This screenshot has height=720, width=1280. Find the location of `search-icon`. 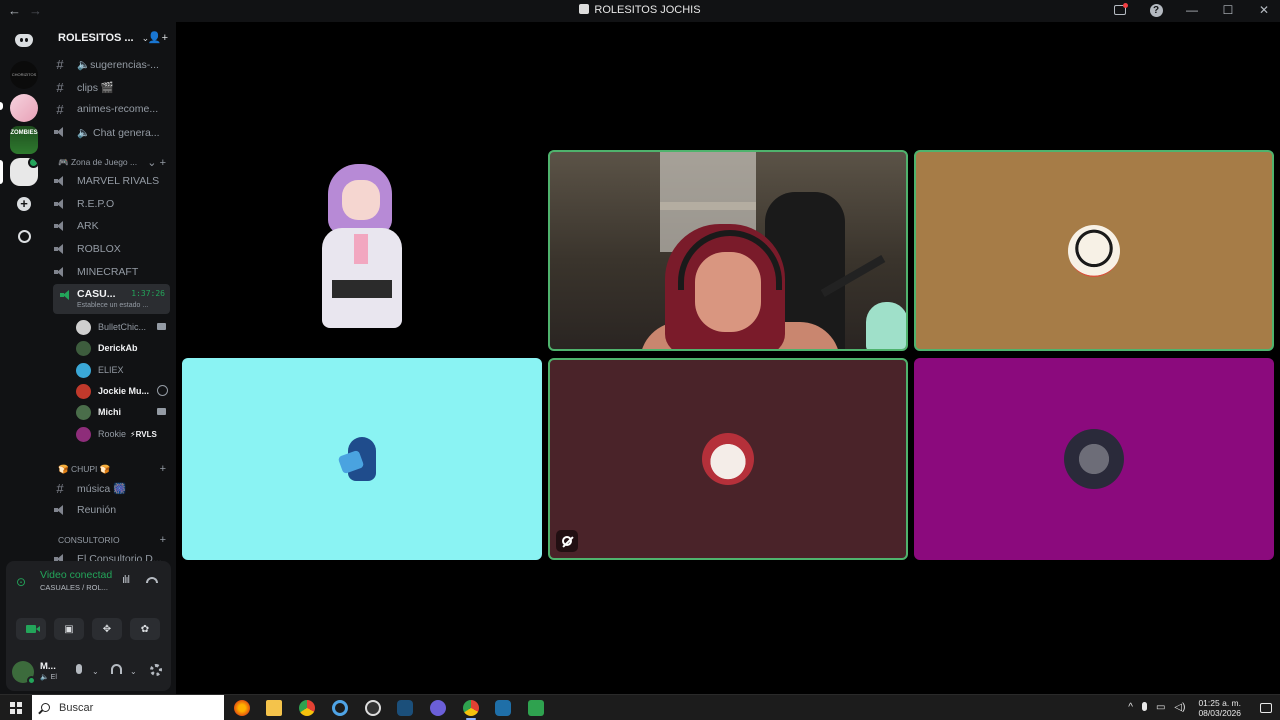

search-icon is located at coordinates (45, 707).